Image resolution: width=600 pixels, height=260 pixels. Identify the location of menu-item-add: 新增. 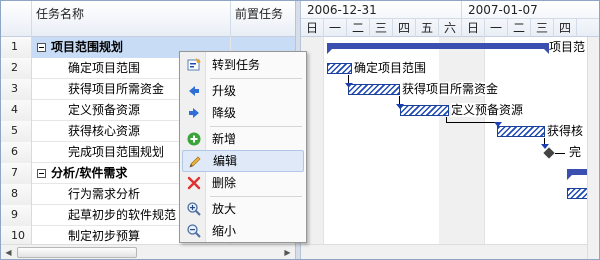
(243, 139).